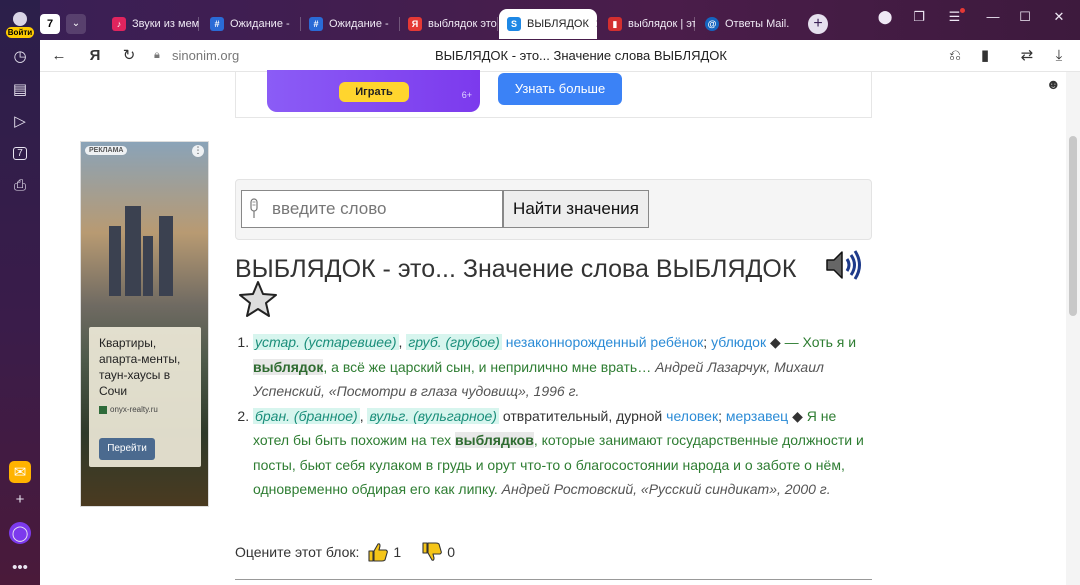 The image size is (1080, 585). I want to click on yandex-logo-icon: Я, so click(95, 56).